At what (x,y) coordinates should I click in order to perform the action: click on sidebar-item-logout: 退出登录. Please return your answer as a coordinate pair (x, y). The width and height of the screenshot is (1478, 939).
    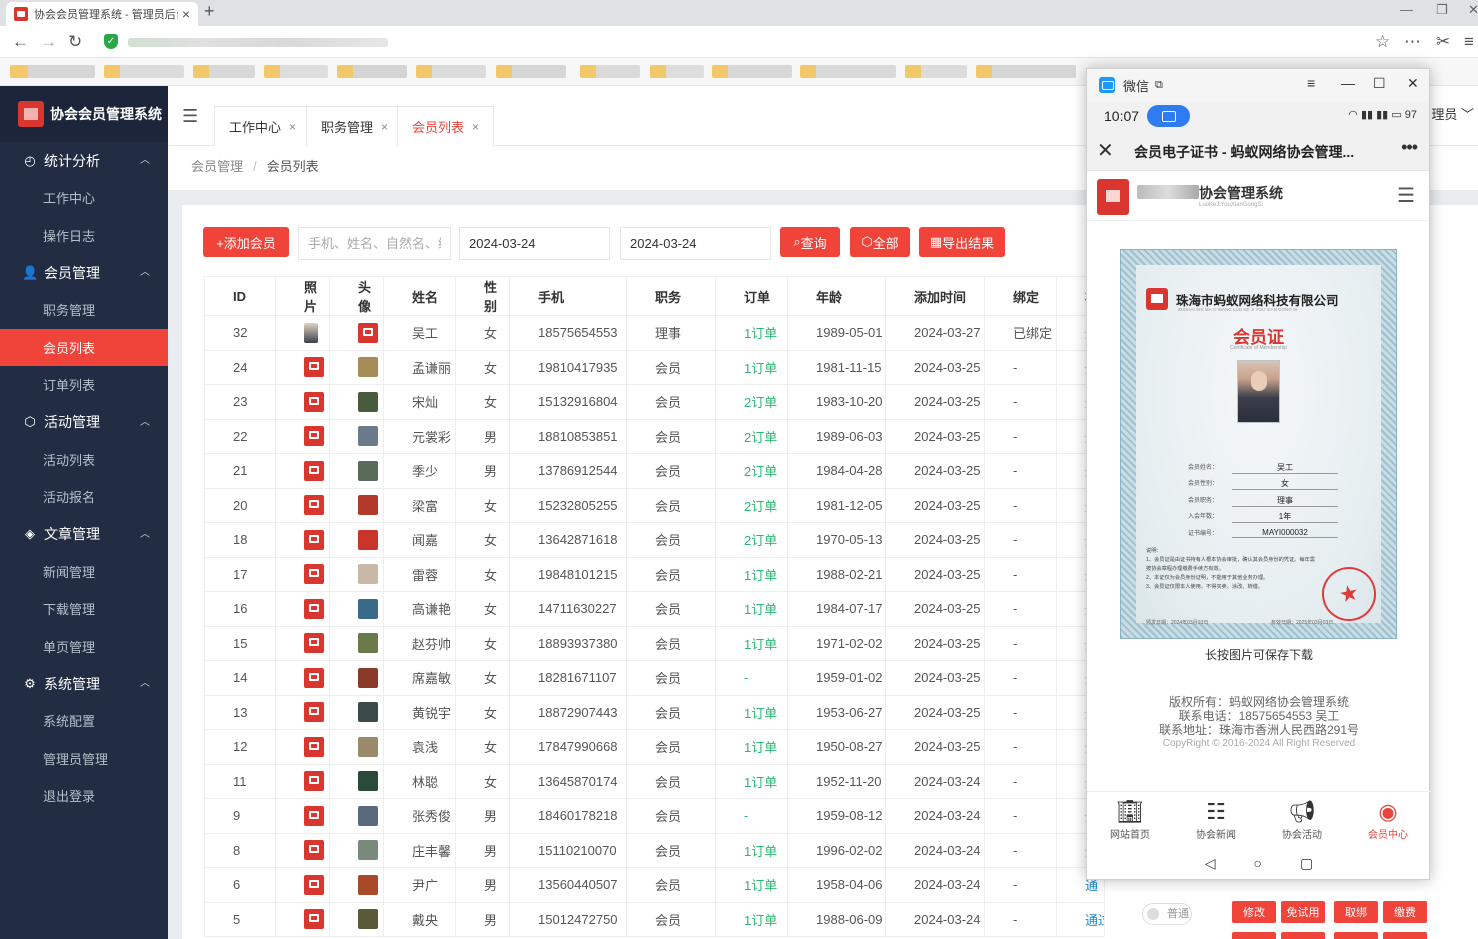
    Looking at the image, I should click on (84, 796).